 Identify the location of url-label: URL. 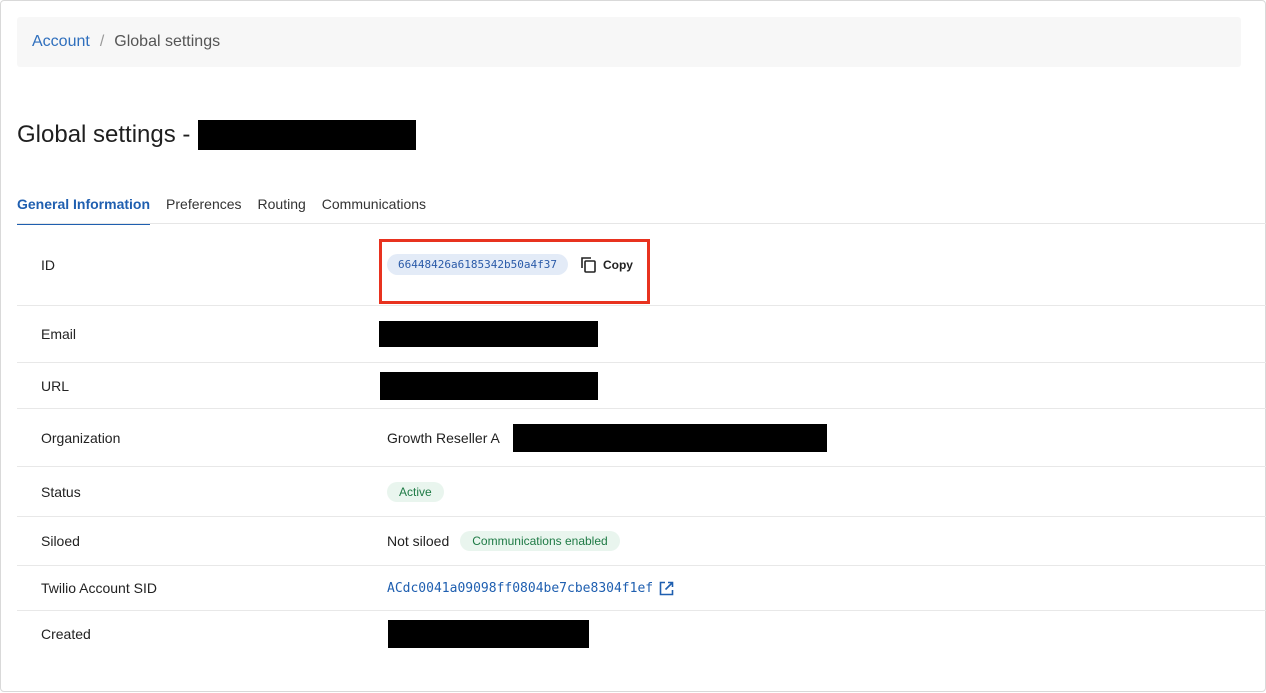
(55, 385).